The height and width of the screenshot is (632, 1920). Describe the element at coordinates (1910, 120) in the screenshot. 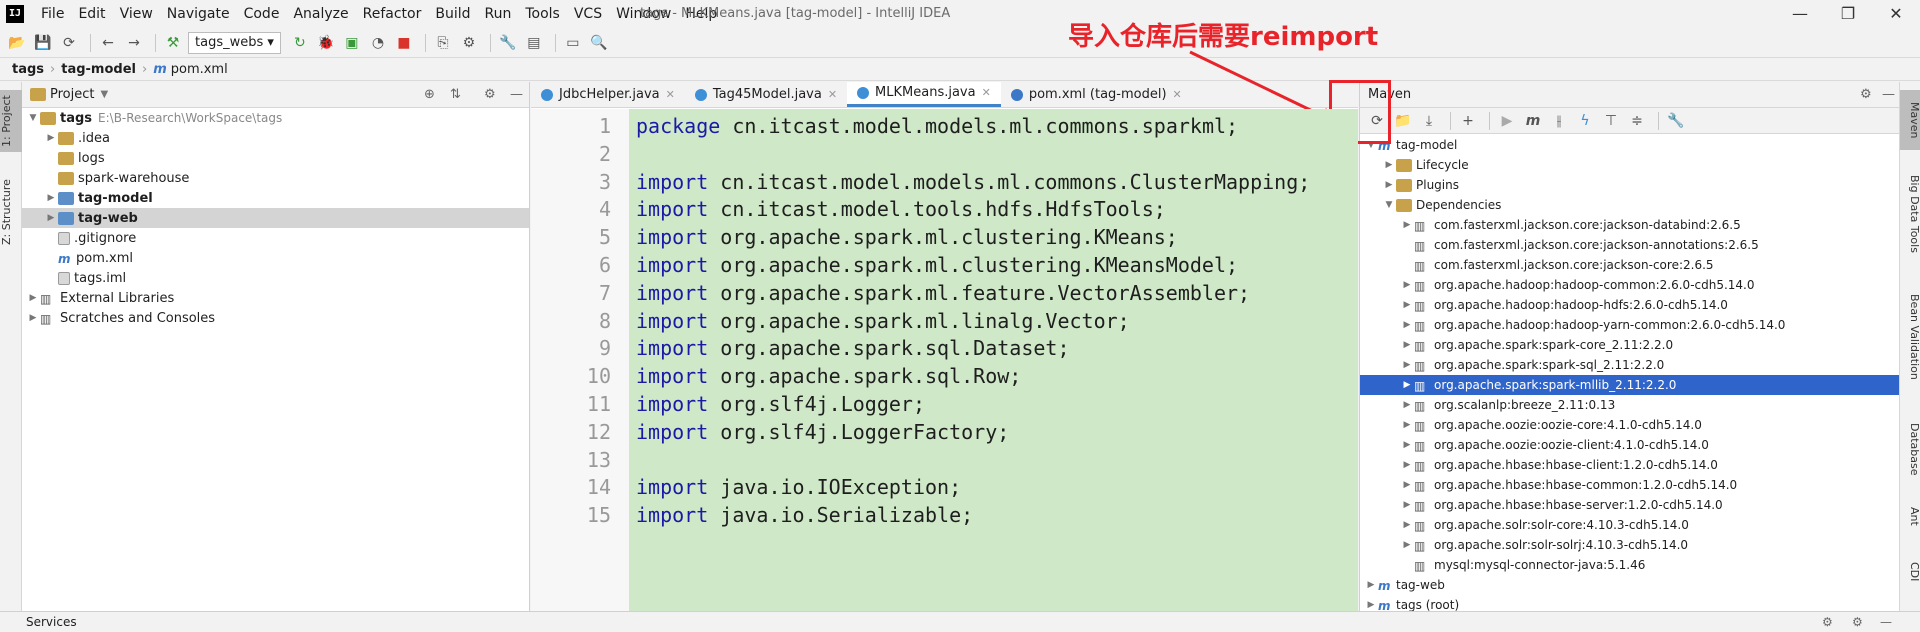

I see `tool-window-tab: Maven` at that location.